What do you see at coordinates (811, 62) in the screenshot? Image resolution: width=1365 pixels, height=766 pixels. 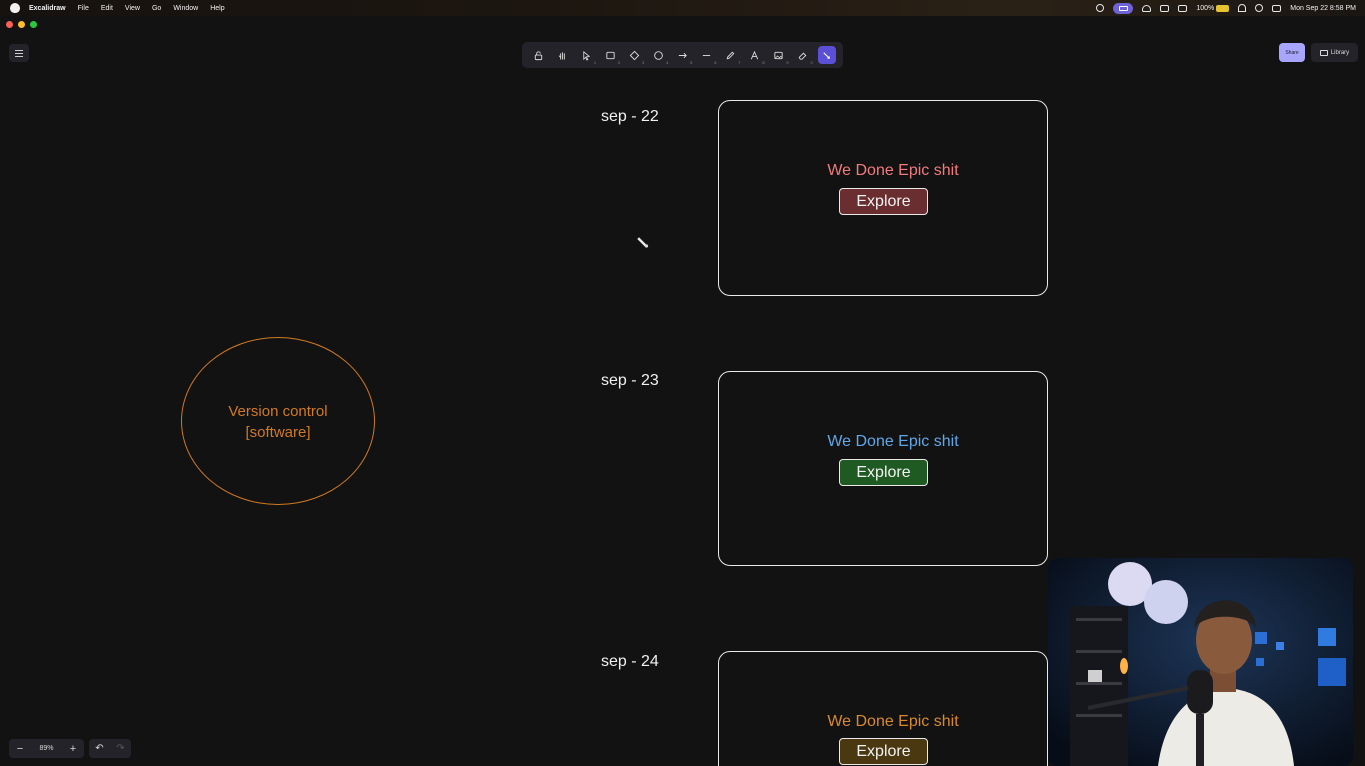 I see `tool-shortcut: 0` at bounding box center [811, 62].